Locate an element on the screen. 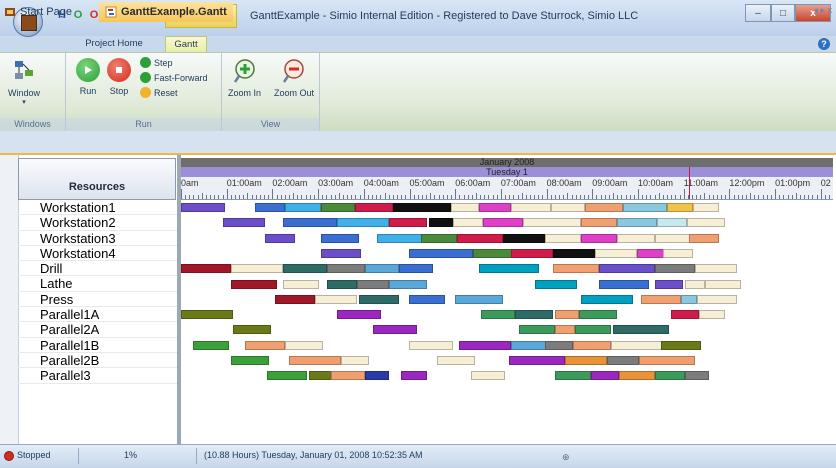 This screenshot has height=468, width=836. tab-project-home: Project Home is located at coordinates (114, 44).